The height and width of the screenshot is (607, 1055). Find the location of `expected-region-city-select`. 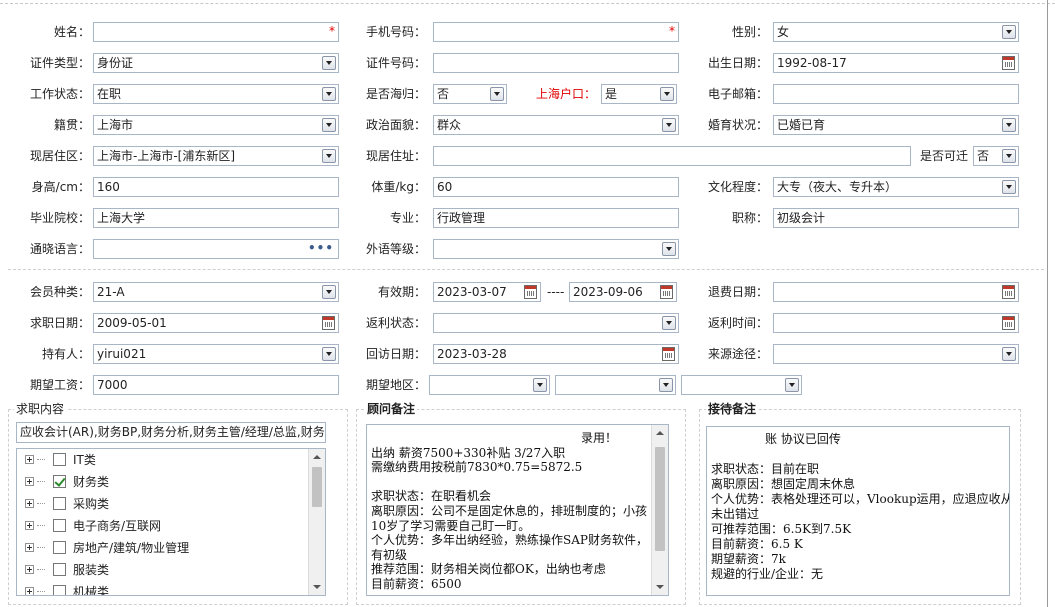

expected-region-city-select is located at coordinates (615, 385).